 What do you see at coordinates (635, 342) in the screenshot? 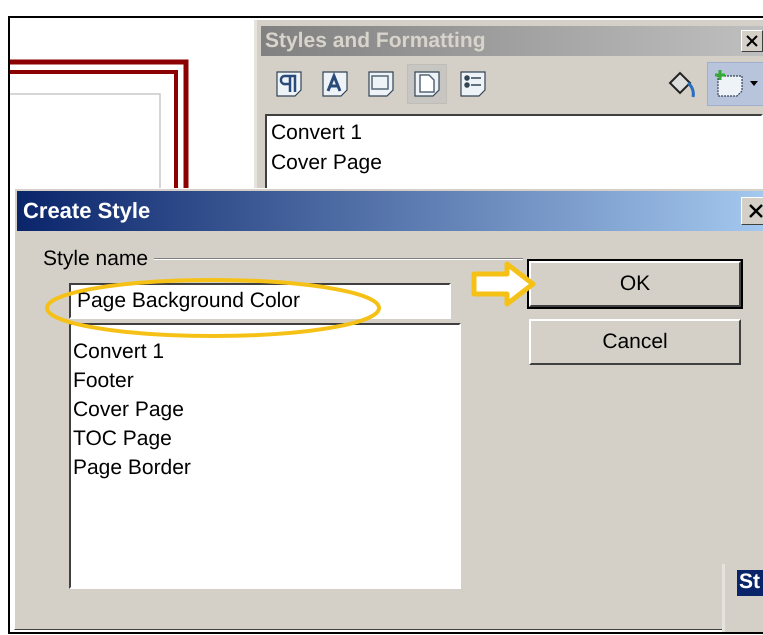
I see `cancel-button: Cancel` at bounding box center [635, 342].